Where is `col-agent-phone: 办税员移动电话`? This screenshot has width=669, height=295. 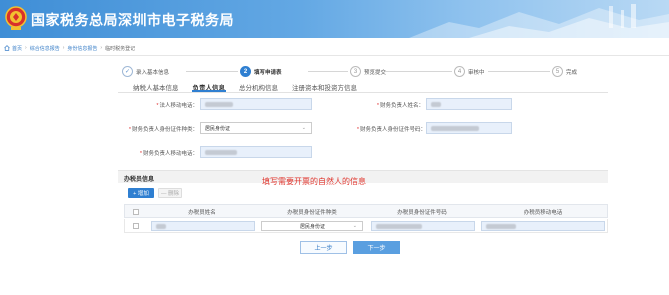
col-agent-phone: 办税员移动电话 is located at coordinates (543, 213).